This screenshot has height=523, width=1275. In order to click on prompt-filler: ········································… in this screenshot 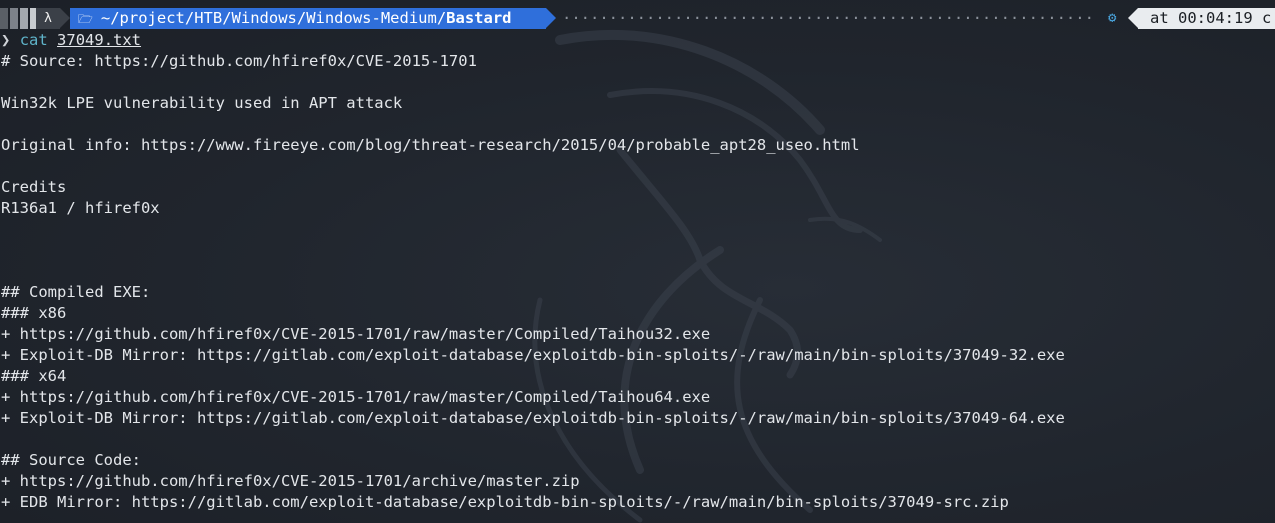, I will do `click(828, 18)`.